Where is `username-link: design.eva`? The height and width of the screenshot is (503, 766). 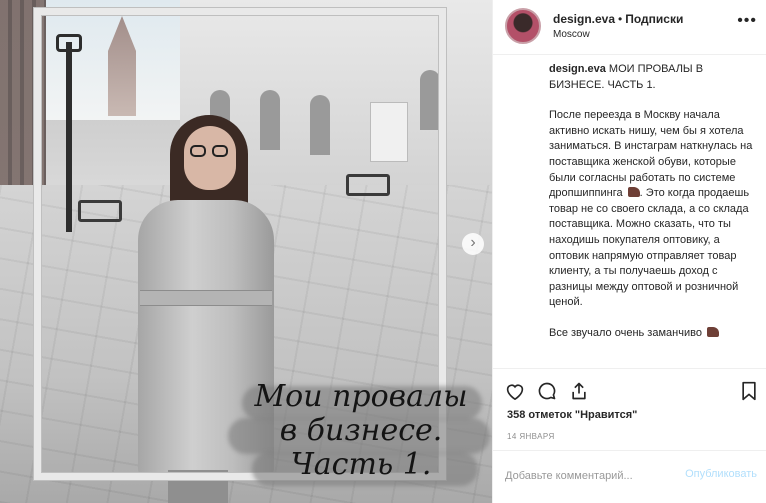
username-link: design.eva is located at coordinates (584, 19).